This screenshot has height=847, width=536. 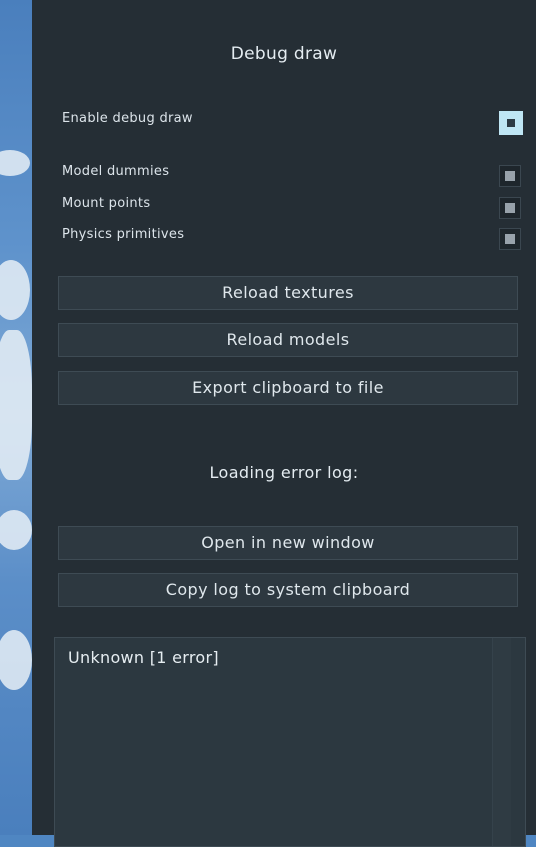 What do you see at coordinates (284, 472) in the screenshot?
I see `error-log-heading: Loading error log:` at bounding box center [284, 472].